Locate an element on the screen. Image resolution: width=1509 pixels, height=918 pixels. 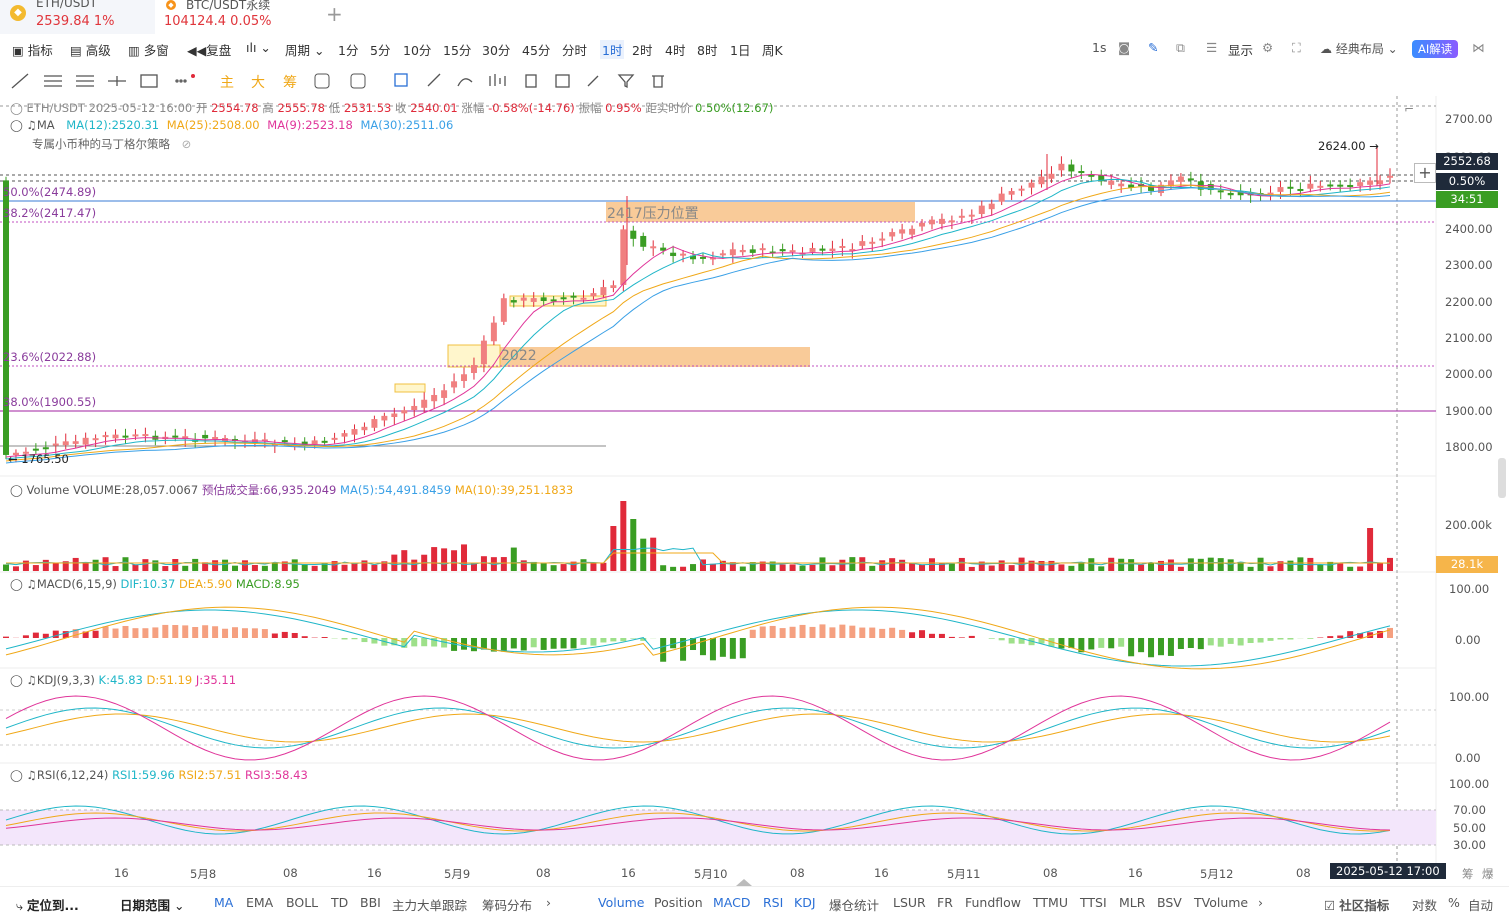
big-order-tool: 大 is located at coordinates (258, 83).